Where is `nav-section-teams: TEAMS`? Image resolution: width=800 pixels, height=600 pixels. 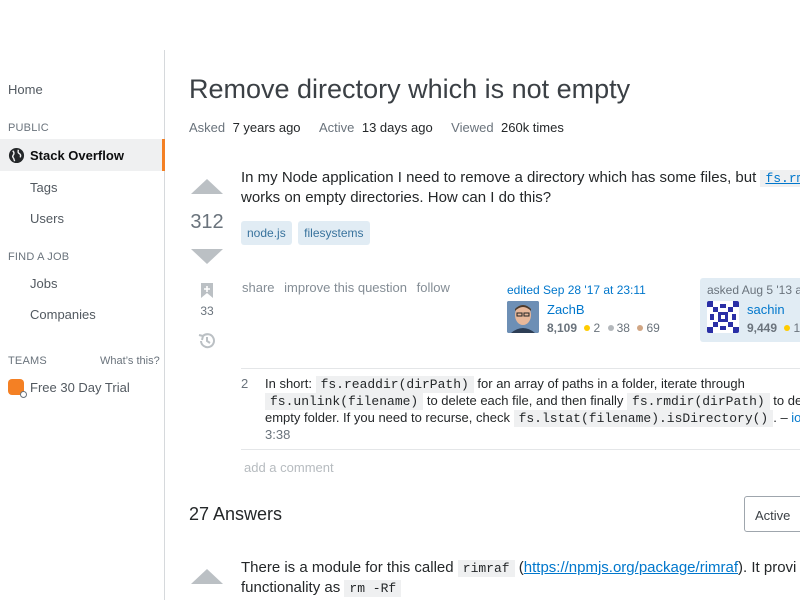 nav-section-teams: TEAMS is located at coordinates (27, 361).